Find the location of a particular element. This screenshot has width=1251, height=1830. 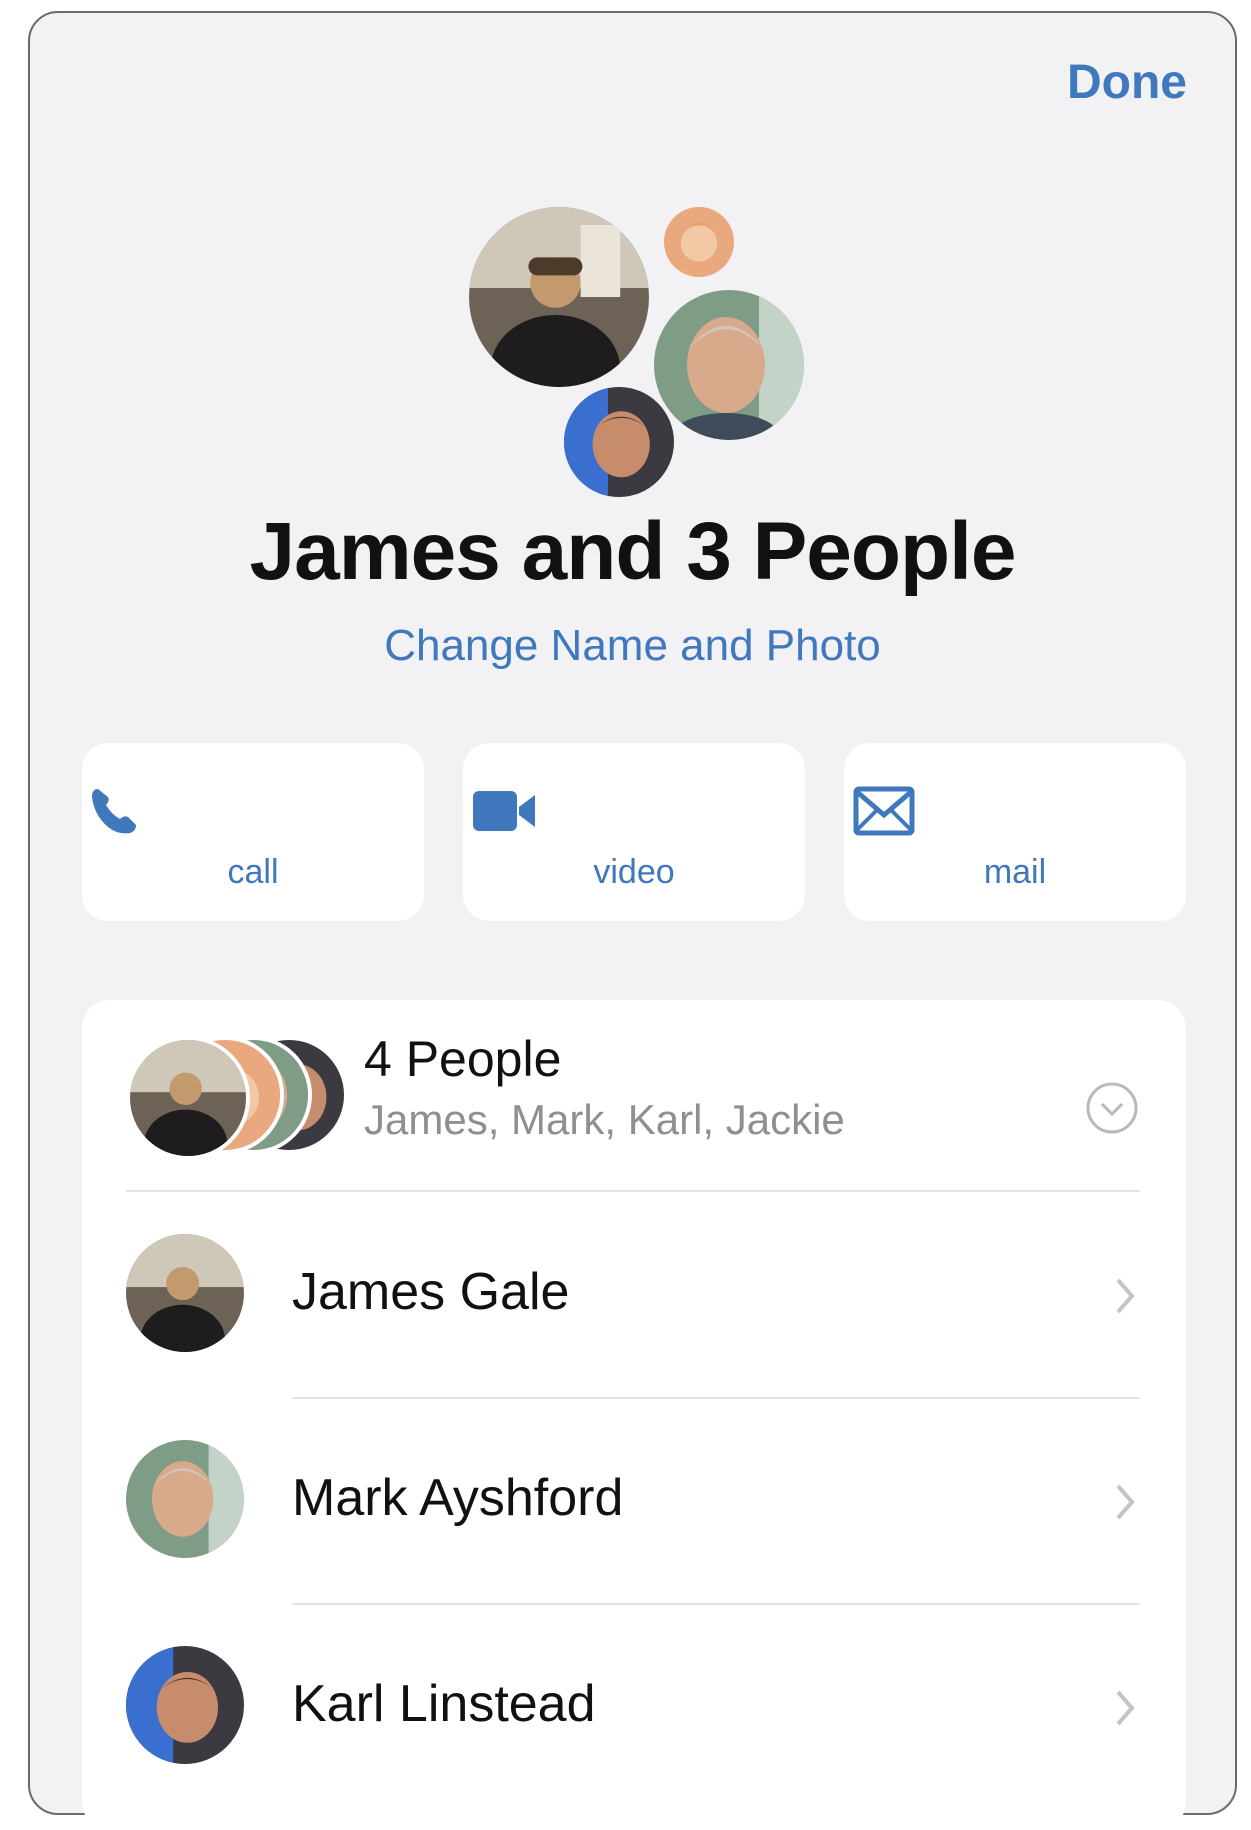

contact-row-mark: Mark Ayshford is located at coordinates (634, 1500).